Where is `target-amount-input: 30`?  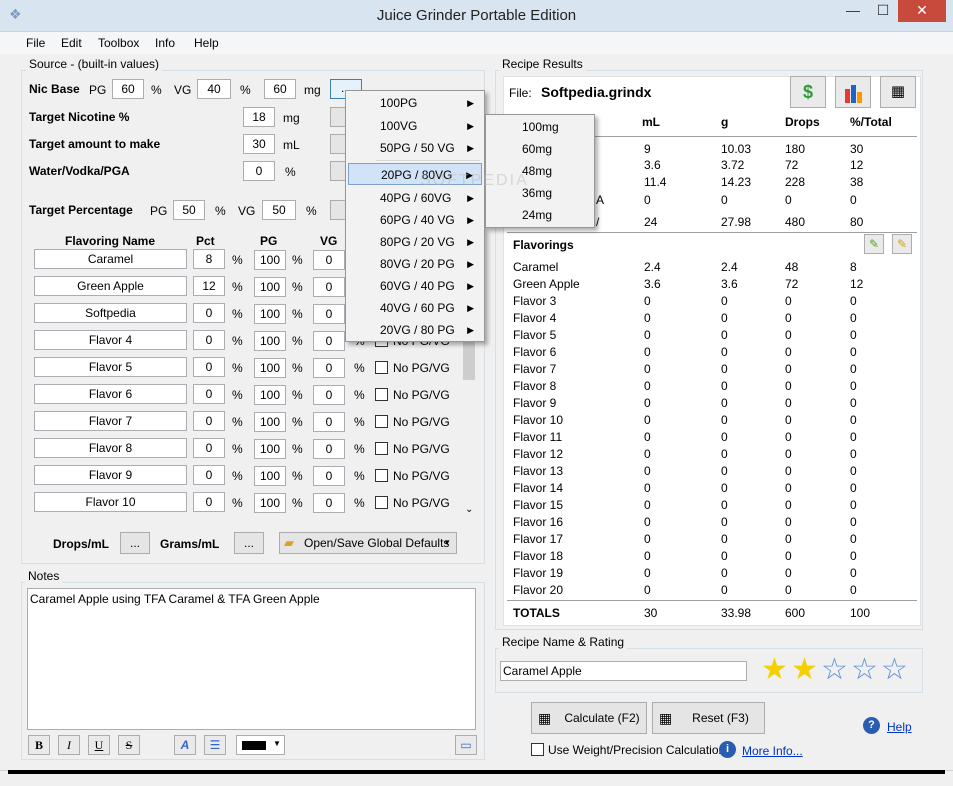 target-amount-input: 30 is located at coordinates (259, 144).